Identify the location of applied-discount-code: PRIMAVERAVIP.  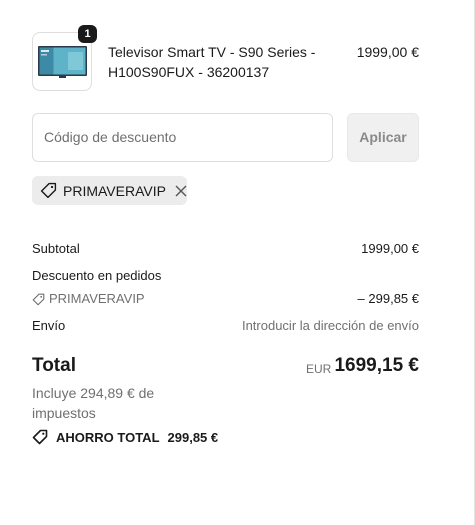
(114, 190).